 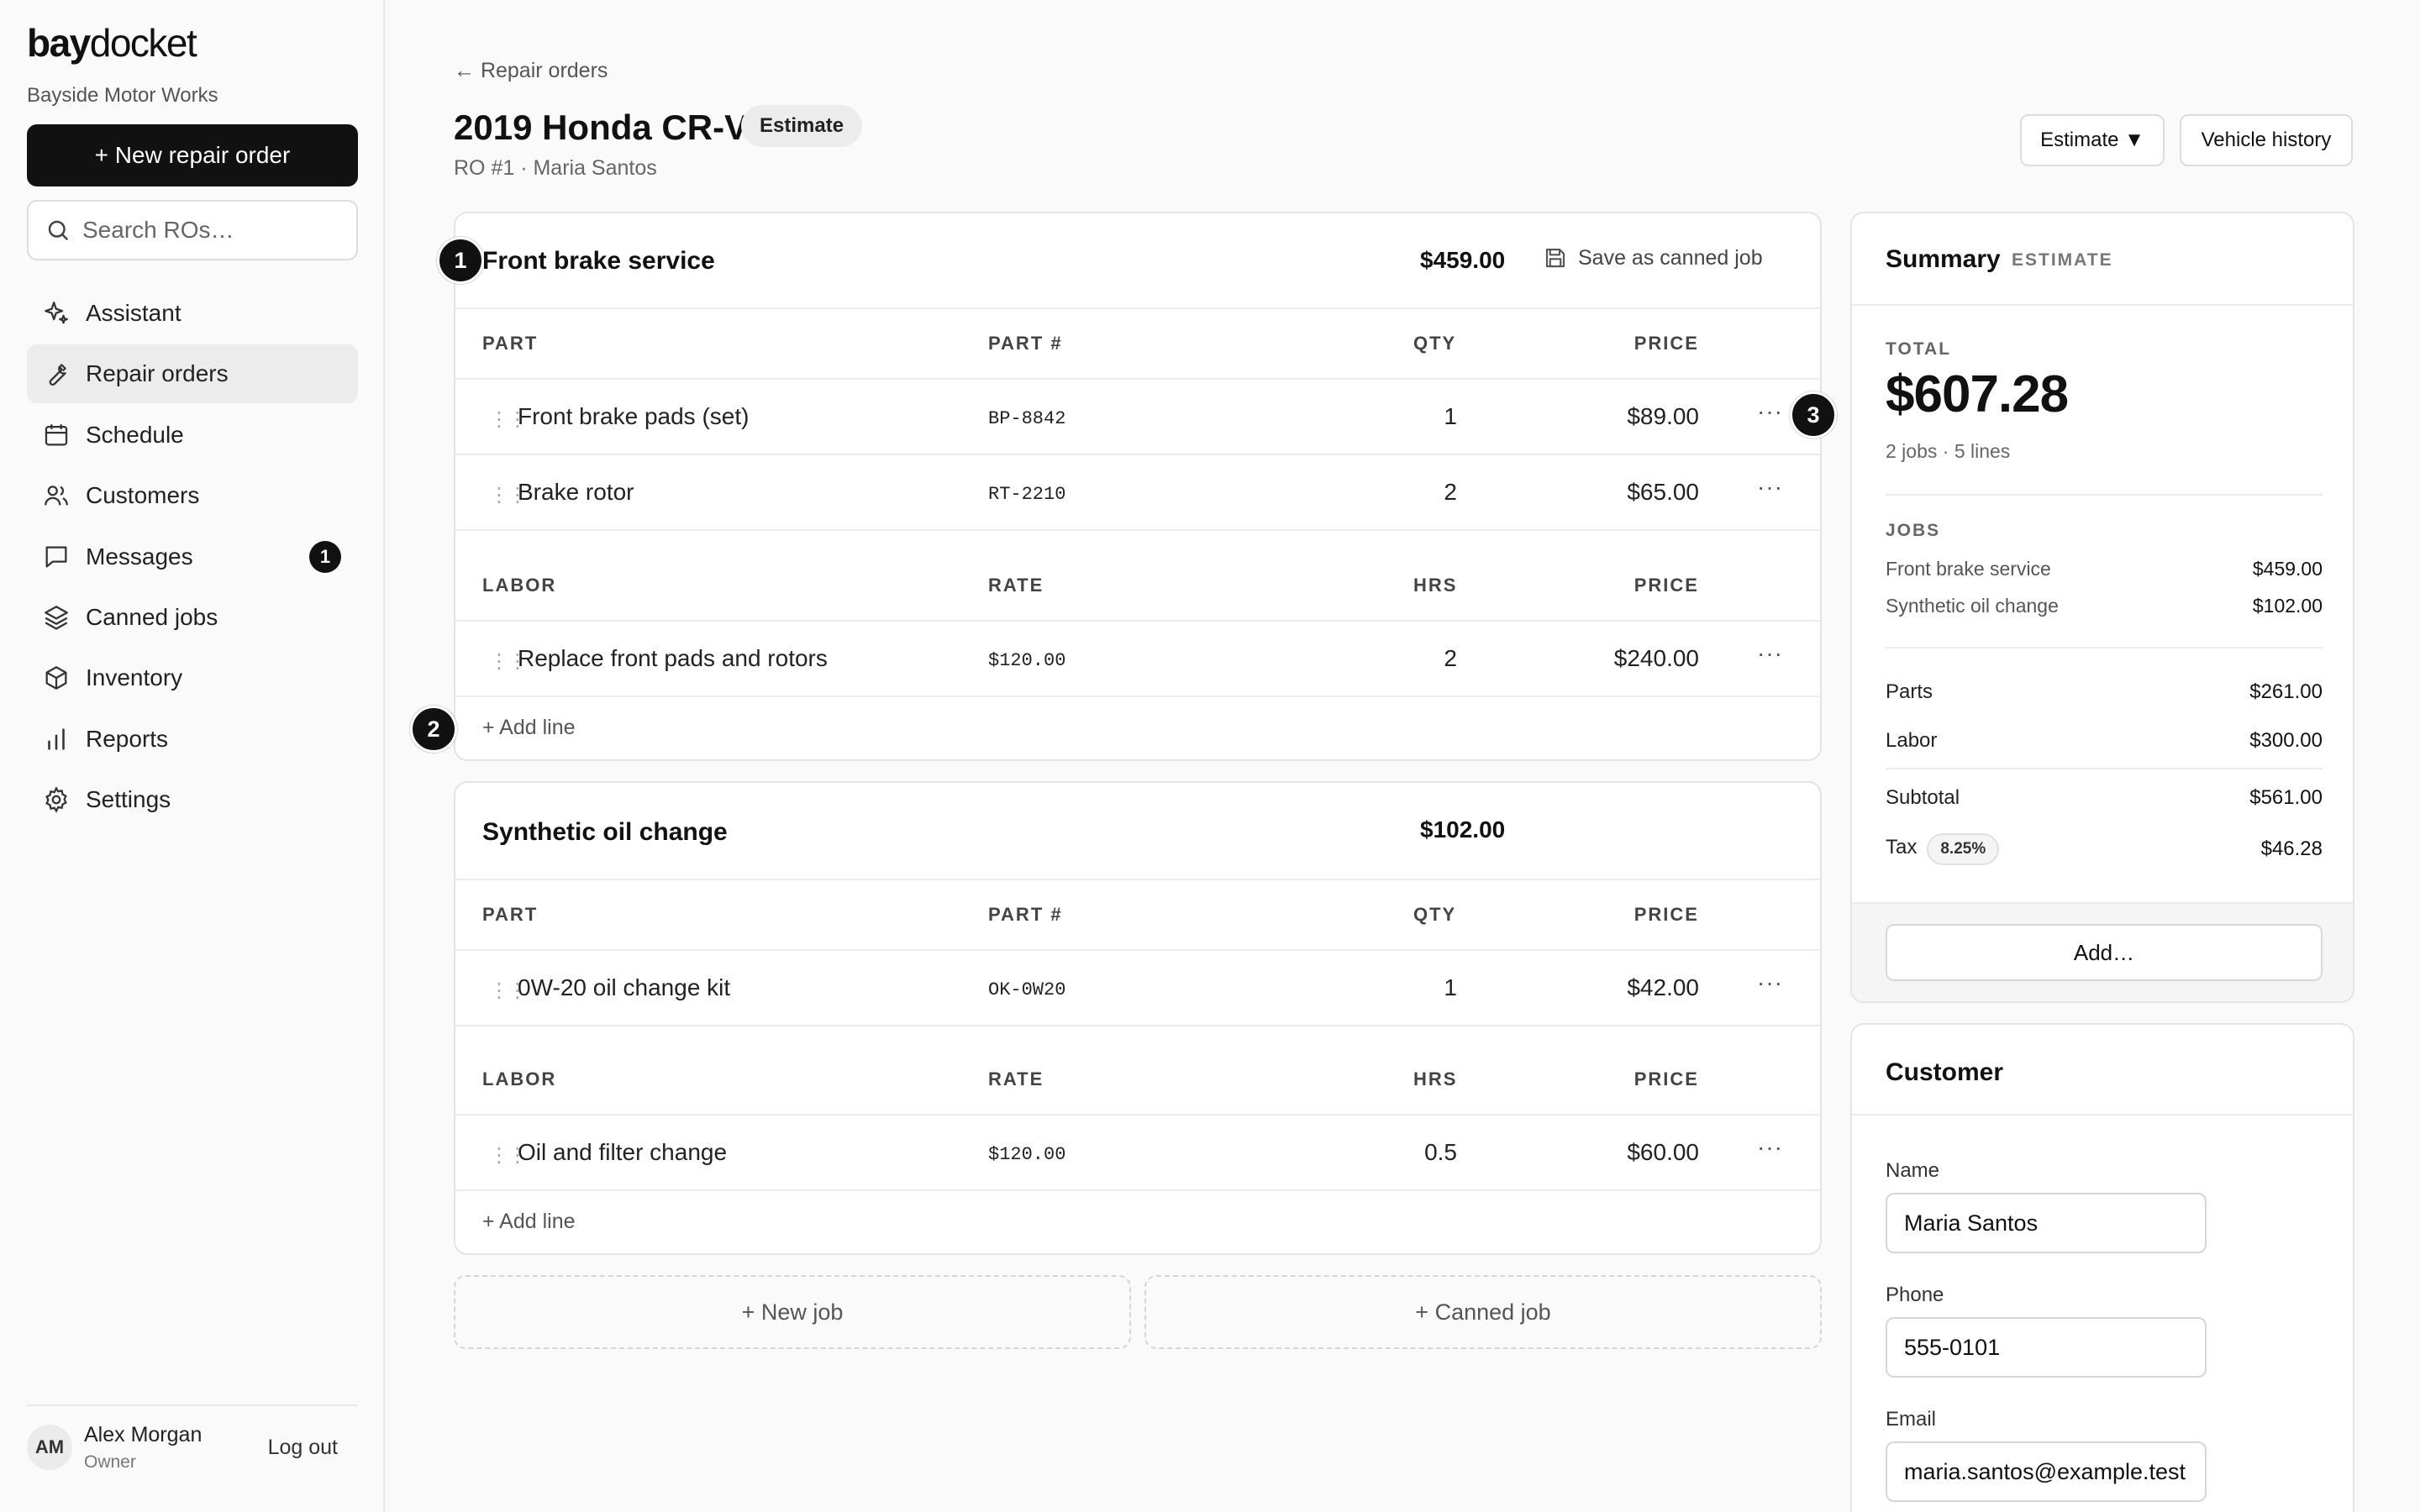 I want to click on status-dropdown-button: Estimate ▼, so click(x=2092, y=140).